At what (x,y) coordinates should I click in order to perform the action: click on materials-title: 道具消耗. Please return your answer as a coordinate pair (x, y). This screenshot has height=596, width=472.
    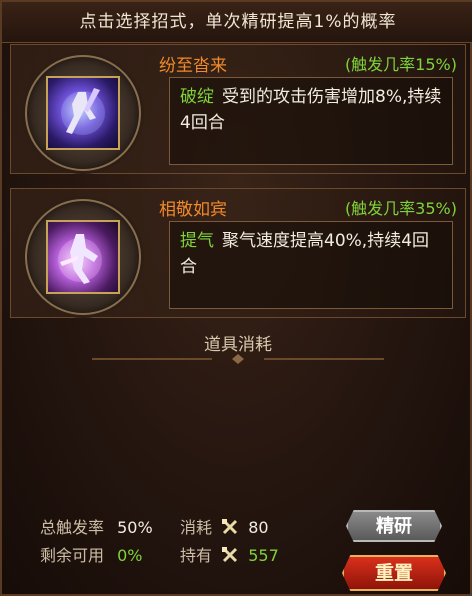
    Looking at the image, I should click on (238, 345).